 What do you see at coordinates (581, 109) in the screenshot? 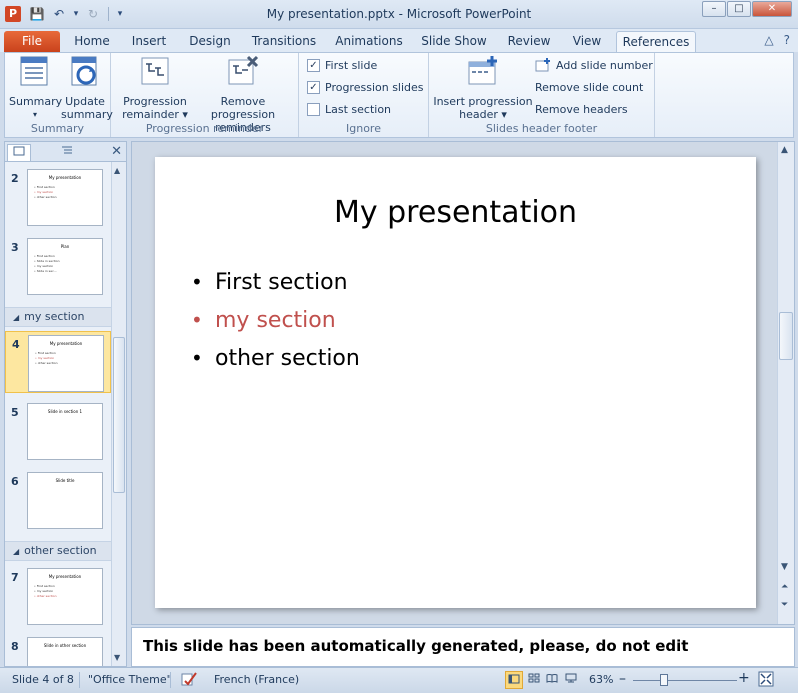
I see `remove-headers-button: Remove headers` at bounding box center [581, 109].